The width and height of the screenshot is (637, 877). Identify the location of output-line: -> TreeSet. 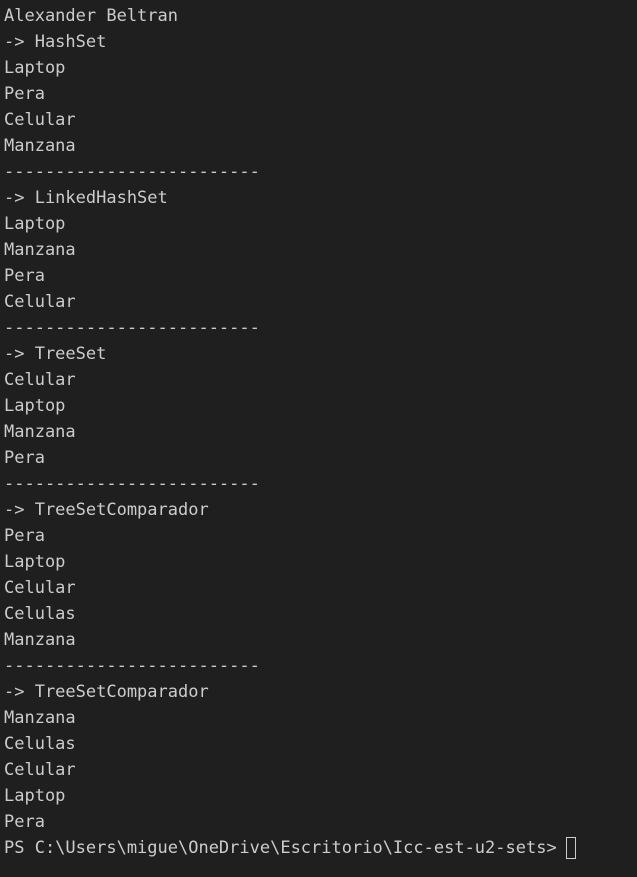
(55, 354).